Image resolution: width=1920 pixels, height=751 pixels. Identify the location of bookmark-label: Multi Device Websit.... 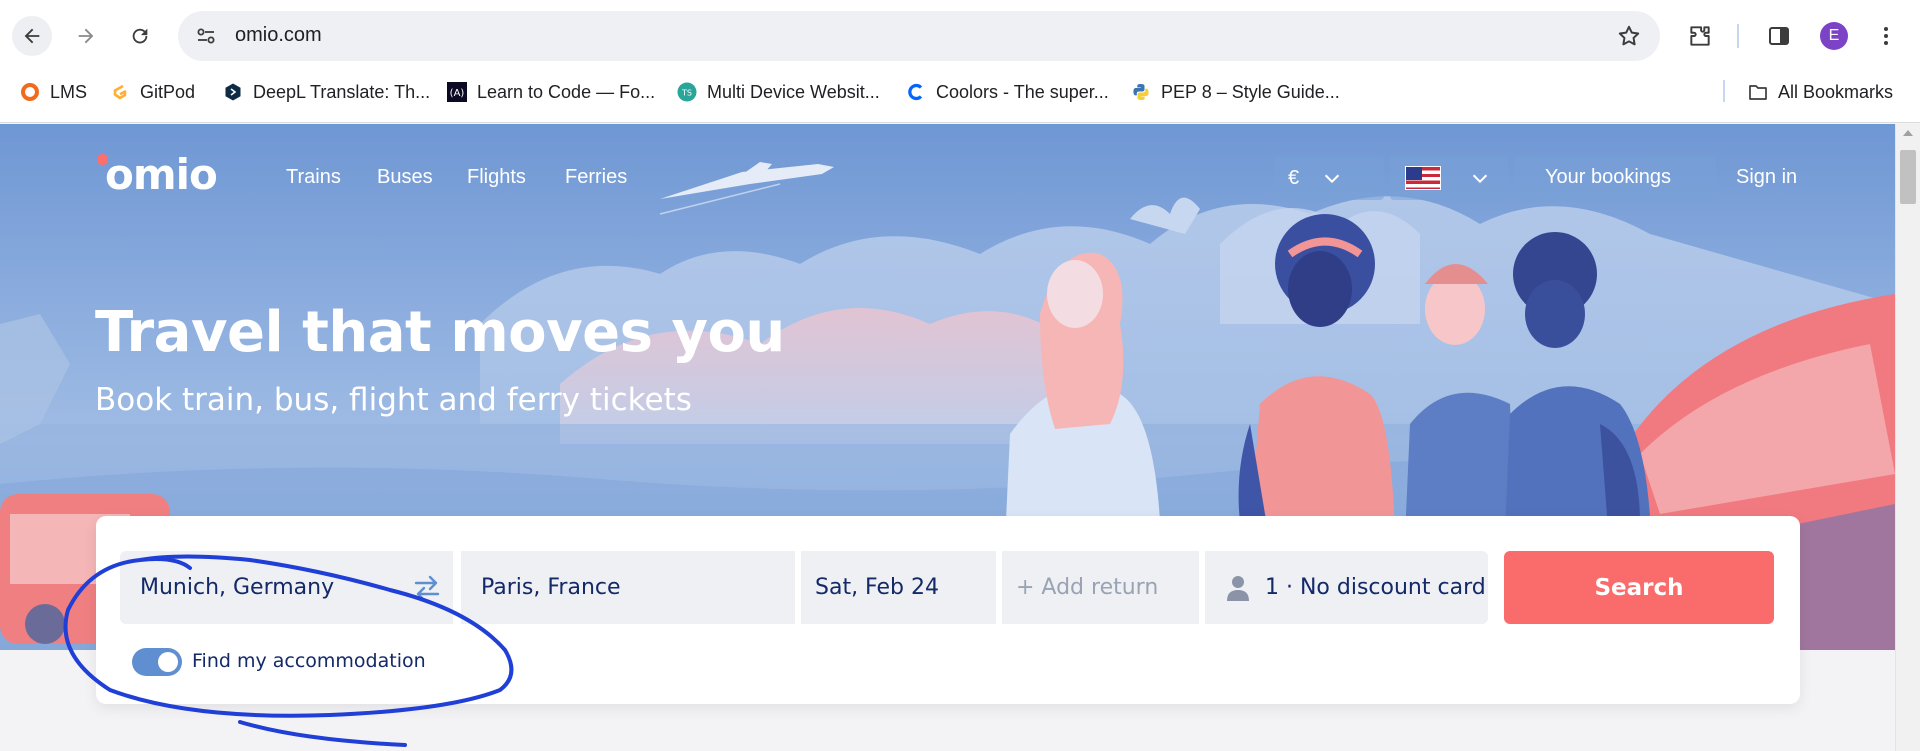
(793, 91).